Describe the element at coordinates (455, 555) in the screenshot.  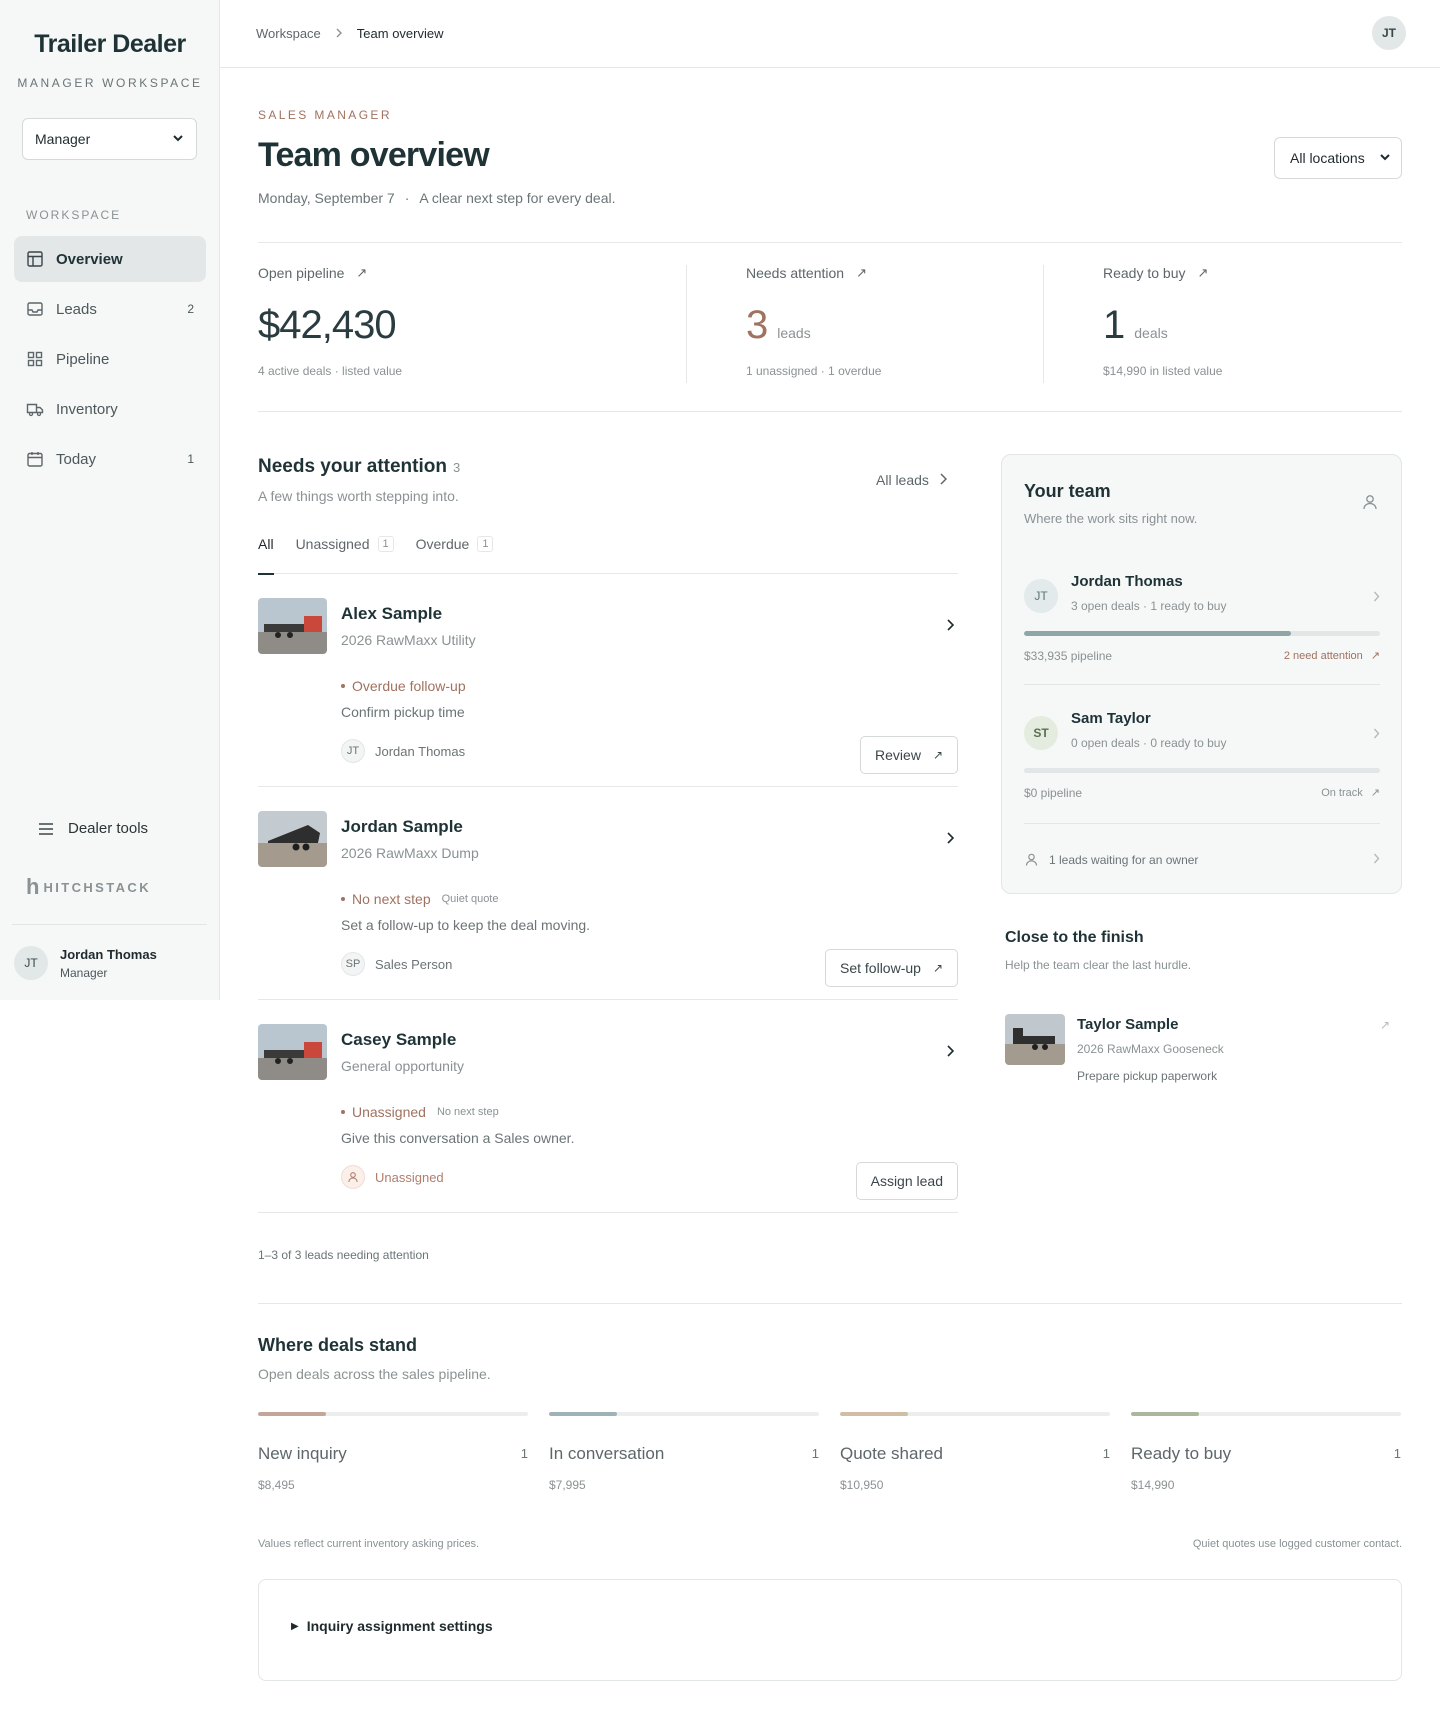
I see `tab-overdue: Overdue 1` at that location.